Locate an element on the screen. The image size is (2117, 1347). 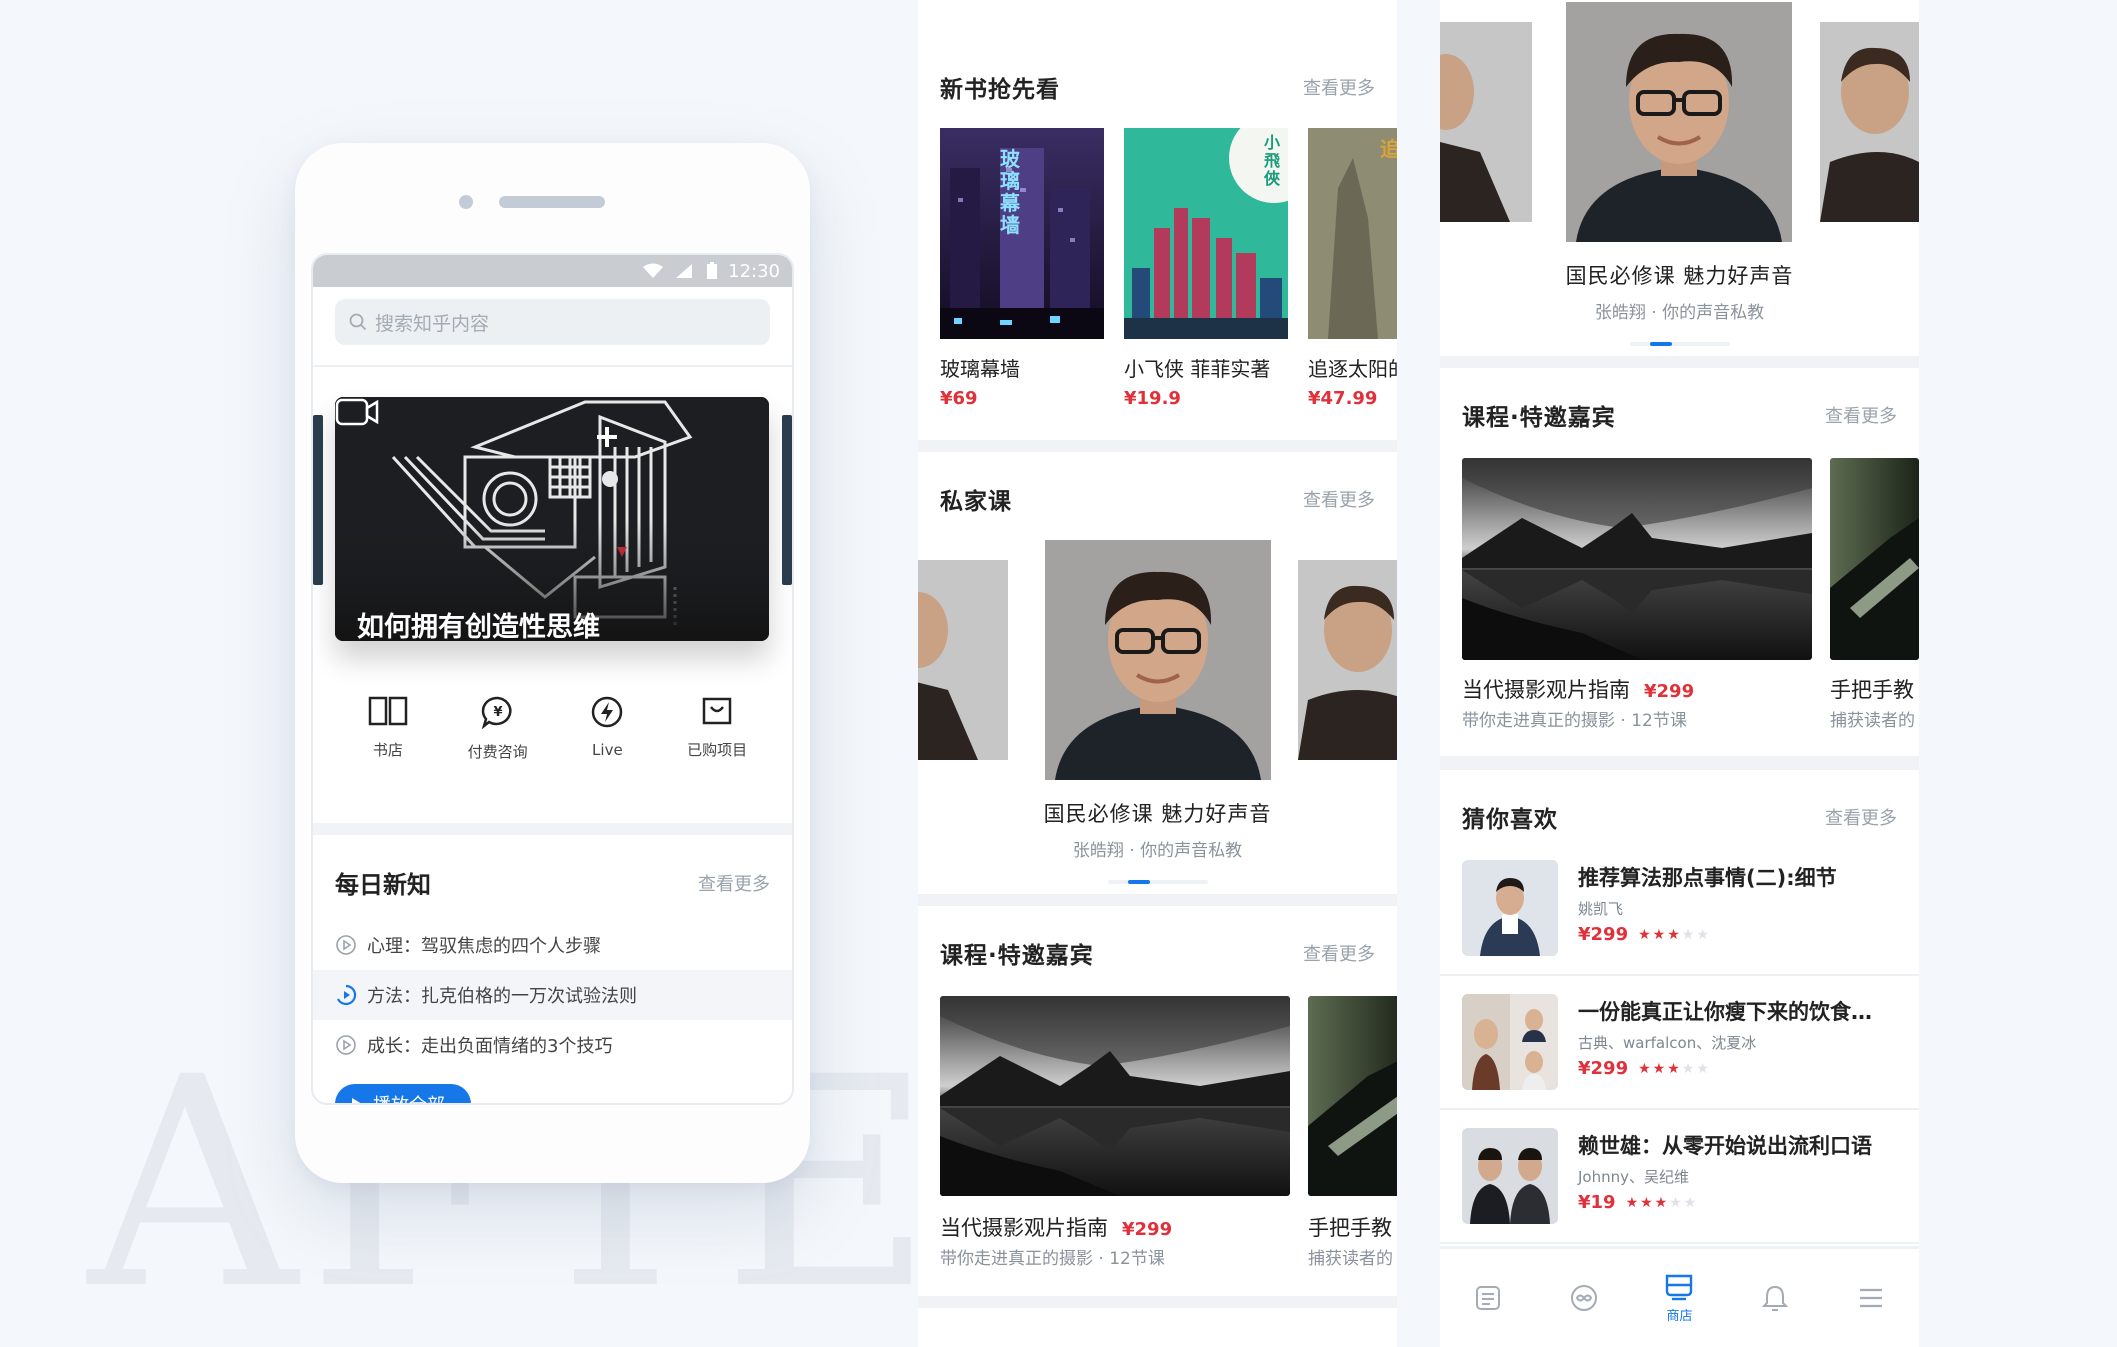
play-all-label: 播放全部 is located at coordinates (409, 1097).